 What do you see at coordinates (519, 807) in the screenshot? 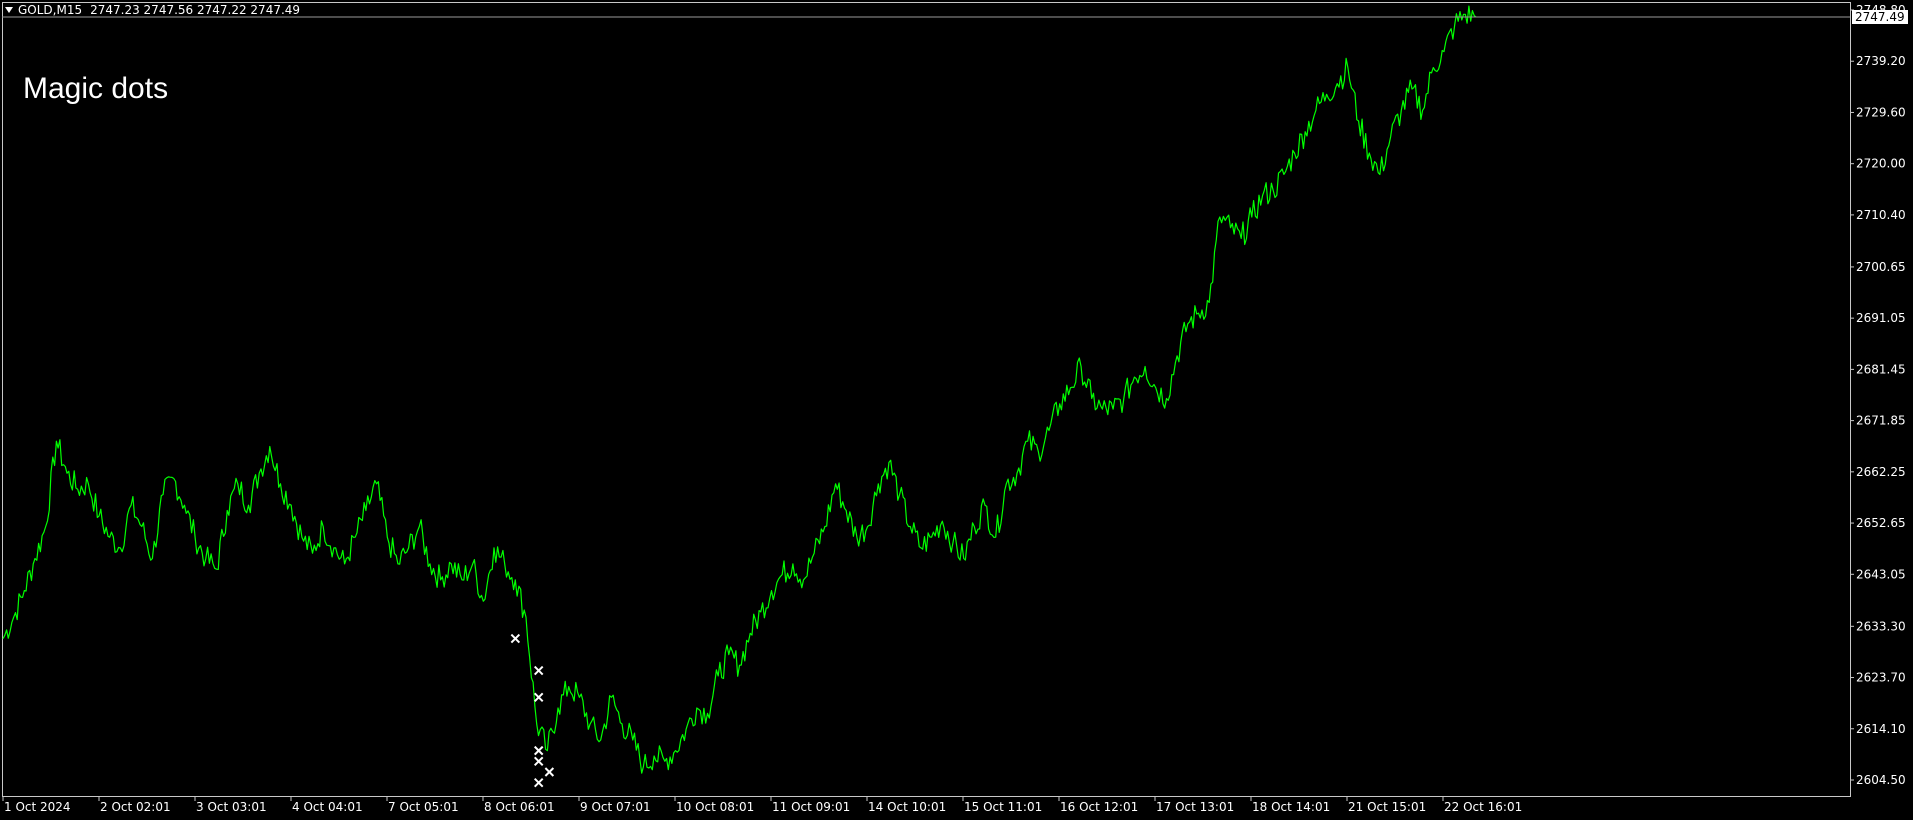
I see `x-tick-label: 8 Oct 06:01` at bounding box center [519, 807].